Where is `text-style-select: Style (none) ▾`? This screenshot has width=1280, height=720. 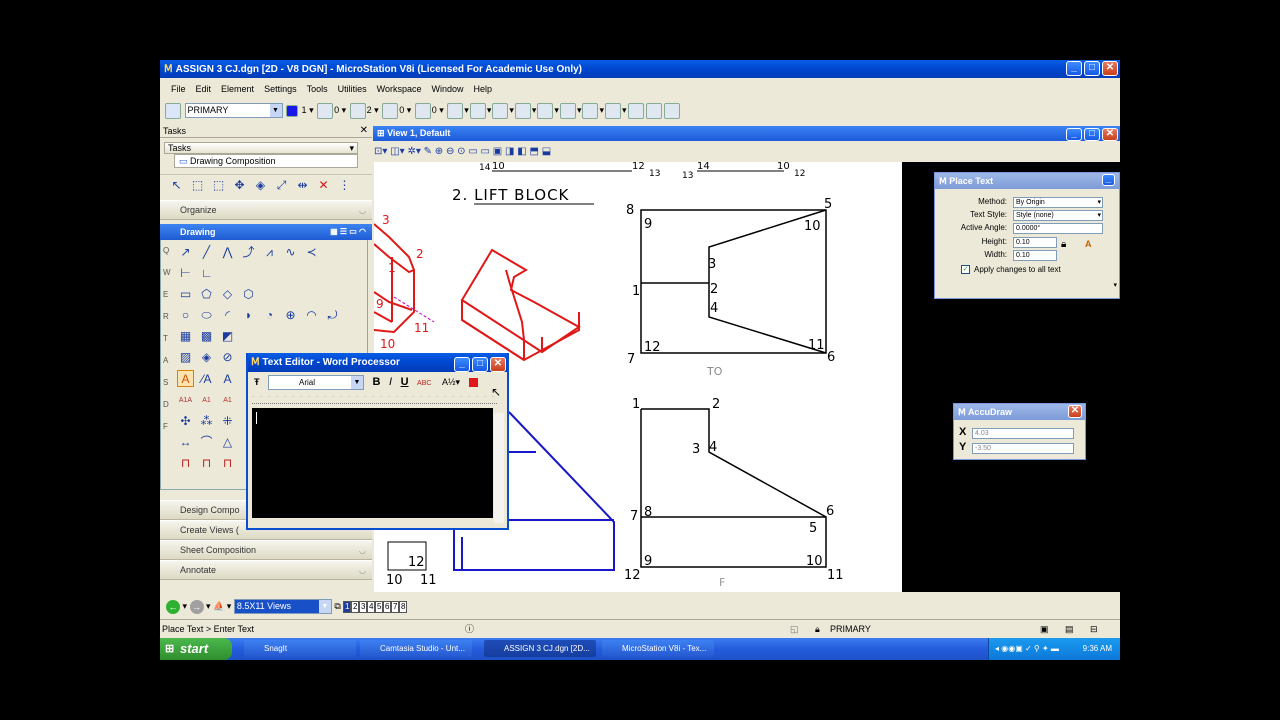 text-style-select: Style (none) ▾ is located at coordinates (1058, 215).